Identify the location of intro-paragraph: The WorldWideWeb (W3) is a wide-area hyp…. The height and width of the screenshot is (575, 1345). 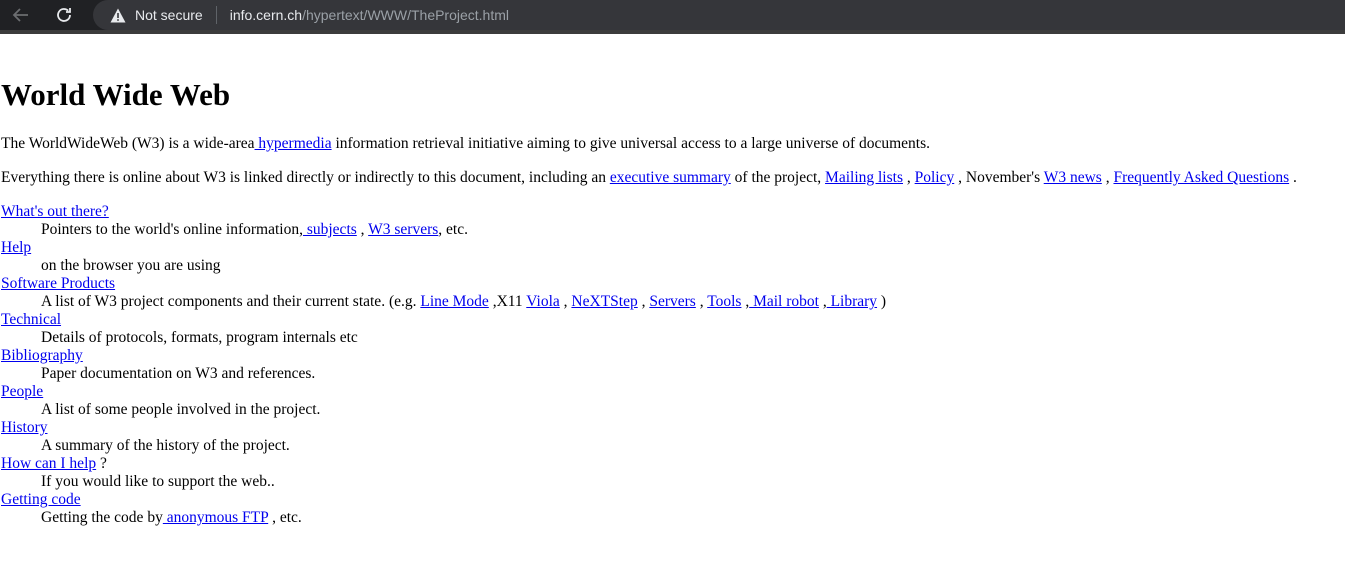
(465, 144).